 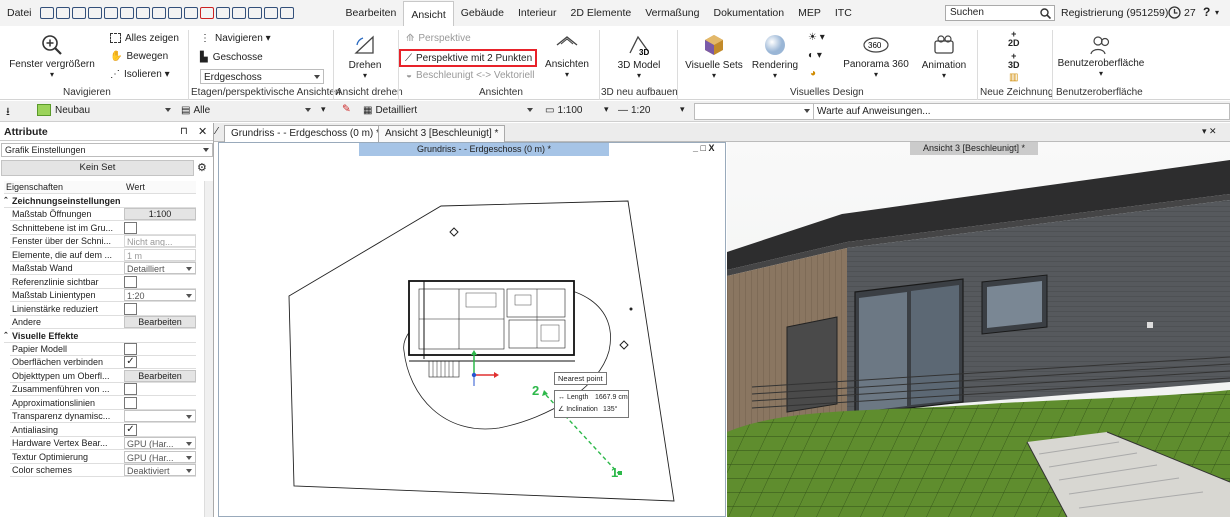 I want to click on attribute-dropdown: 1:20, so click(x=160, y=295).